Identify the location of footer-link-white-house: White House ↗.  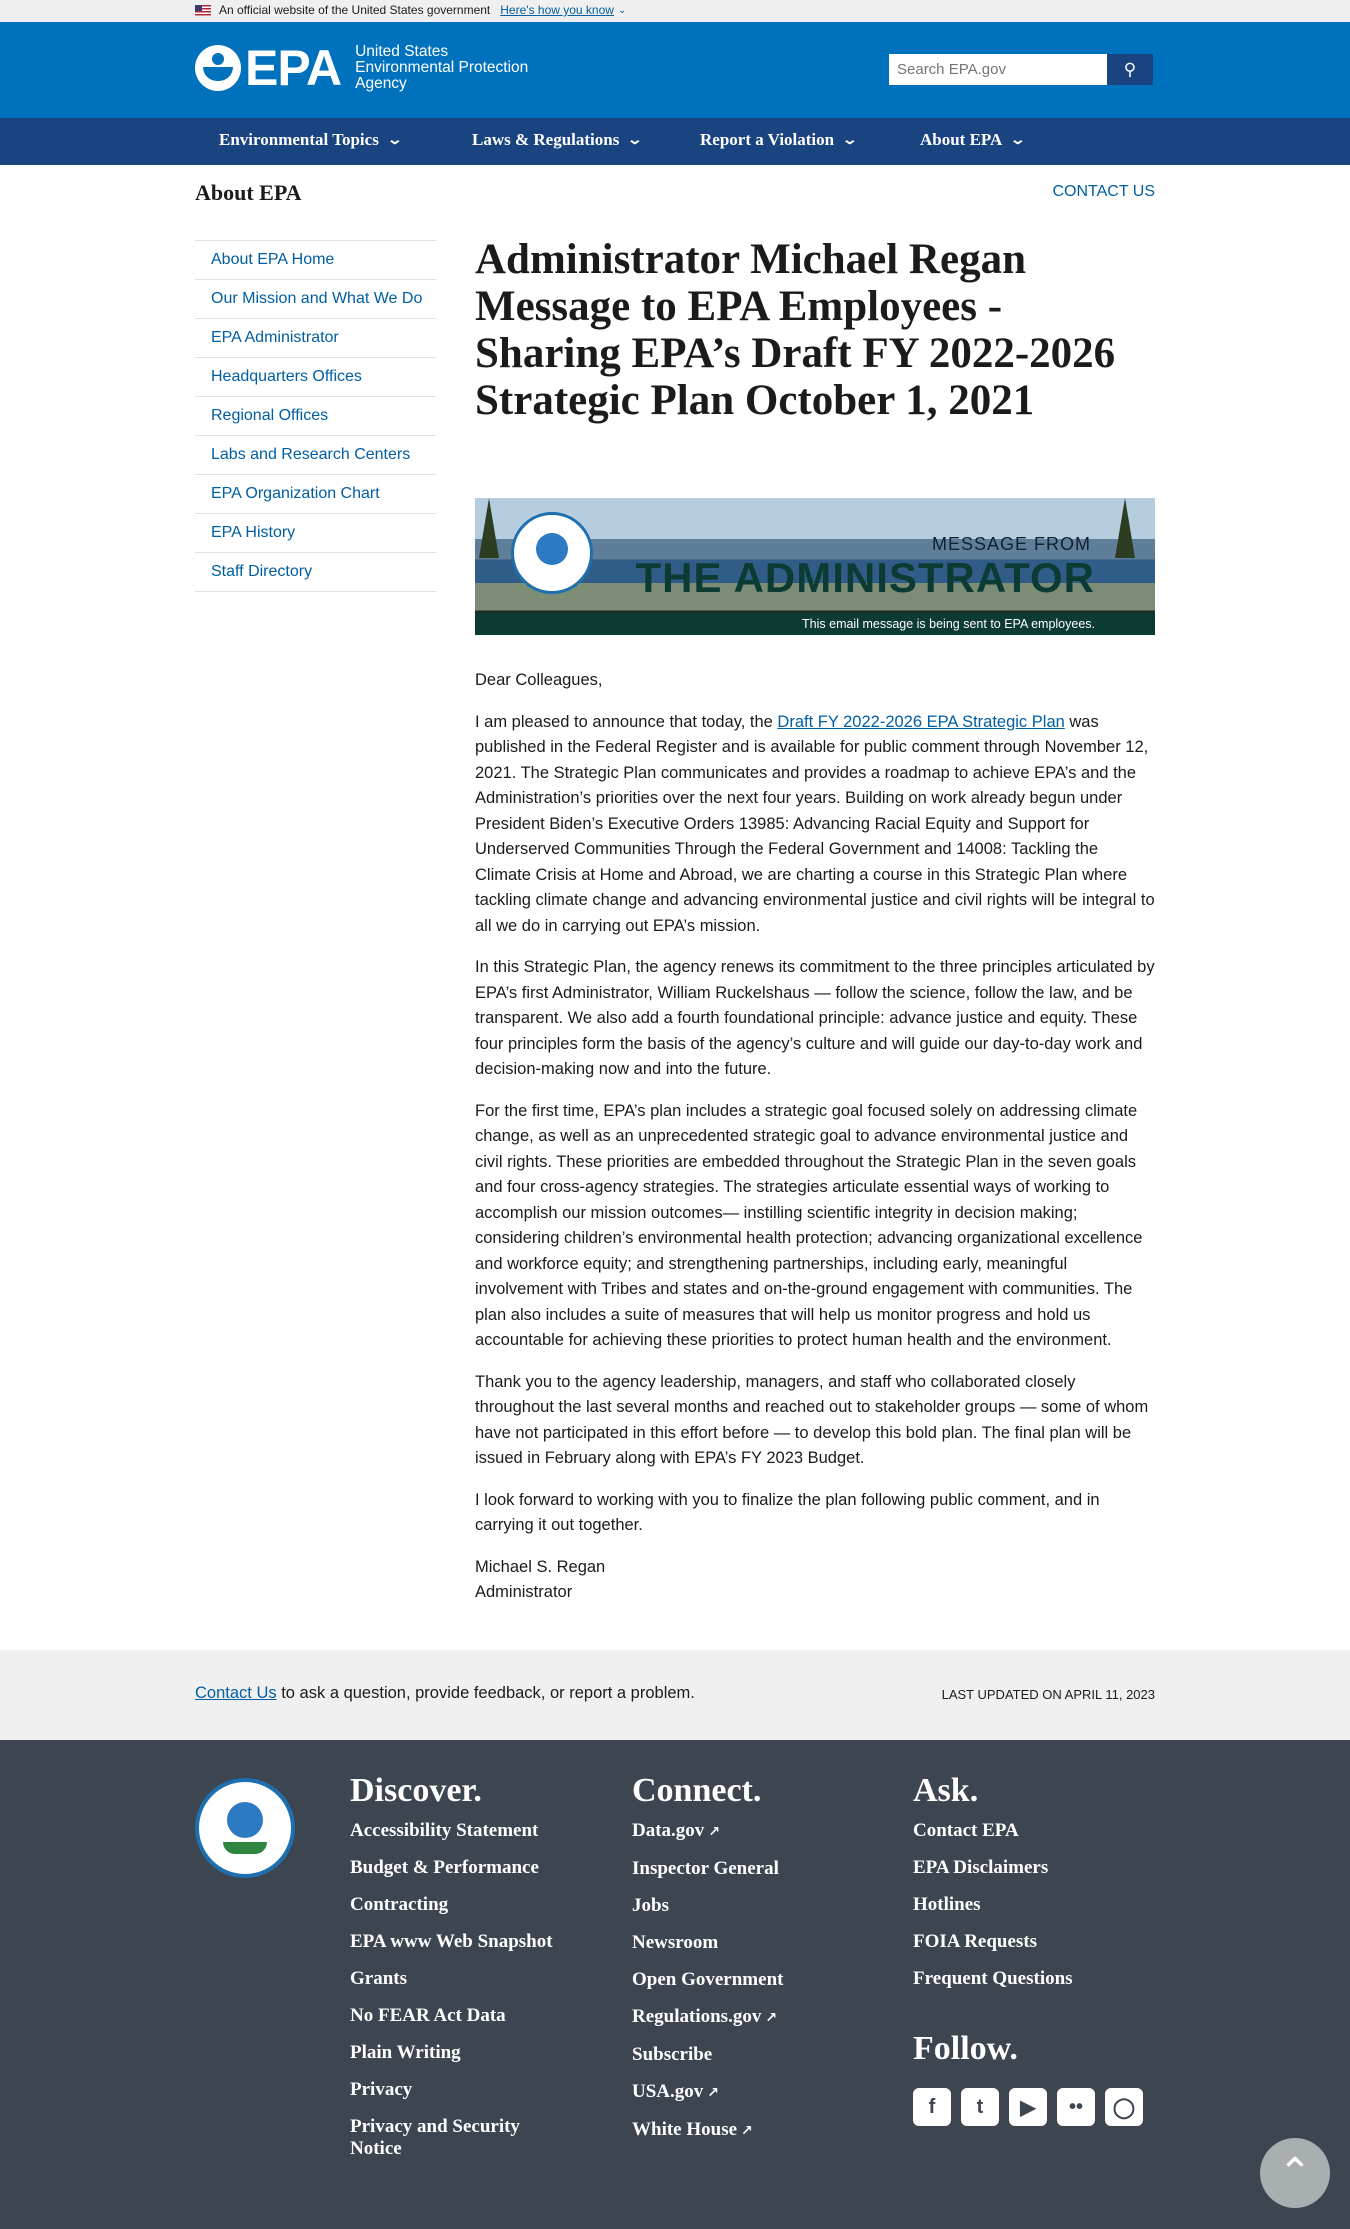
(707, 2130).